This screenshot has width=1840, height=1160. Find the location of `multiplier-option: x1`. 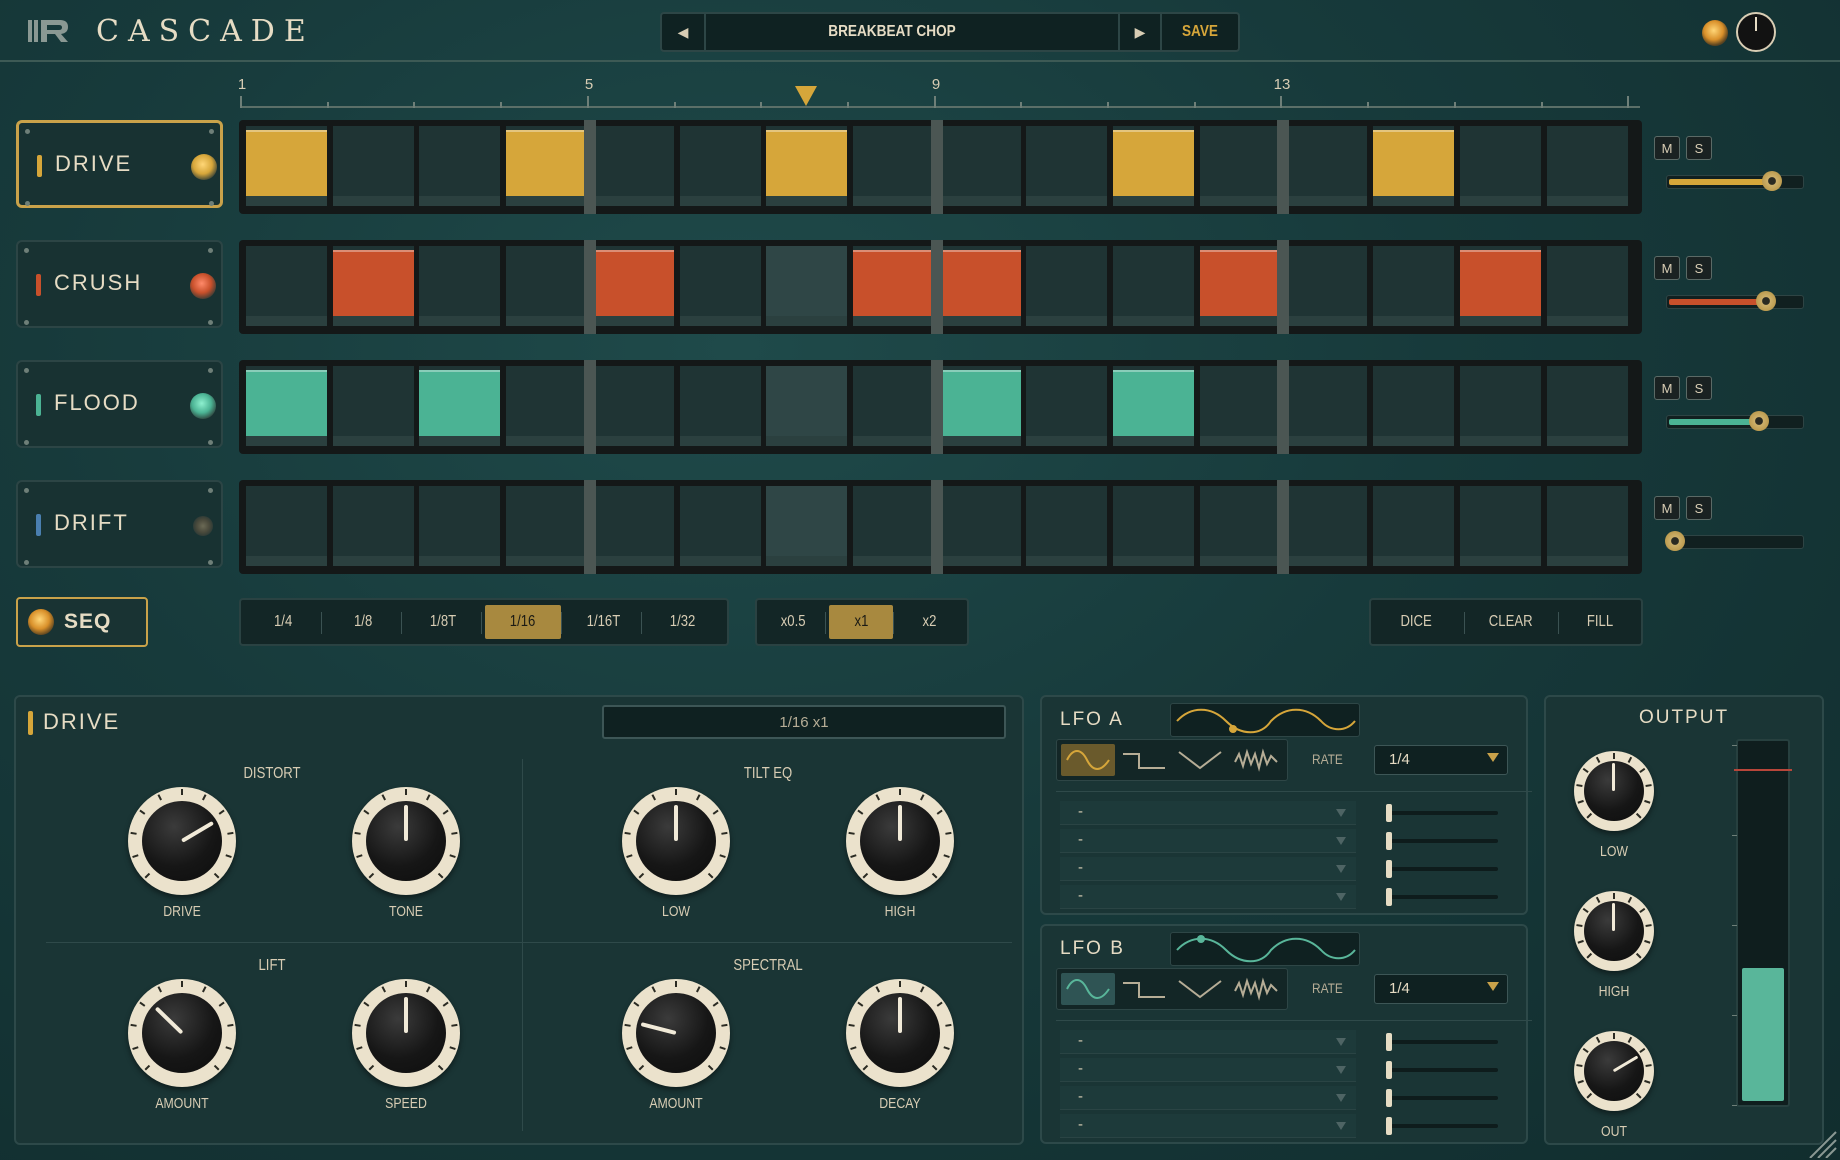

multiplier-option: x1 is located at coordinates (861, 622).